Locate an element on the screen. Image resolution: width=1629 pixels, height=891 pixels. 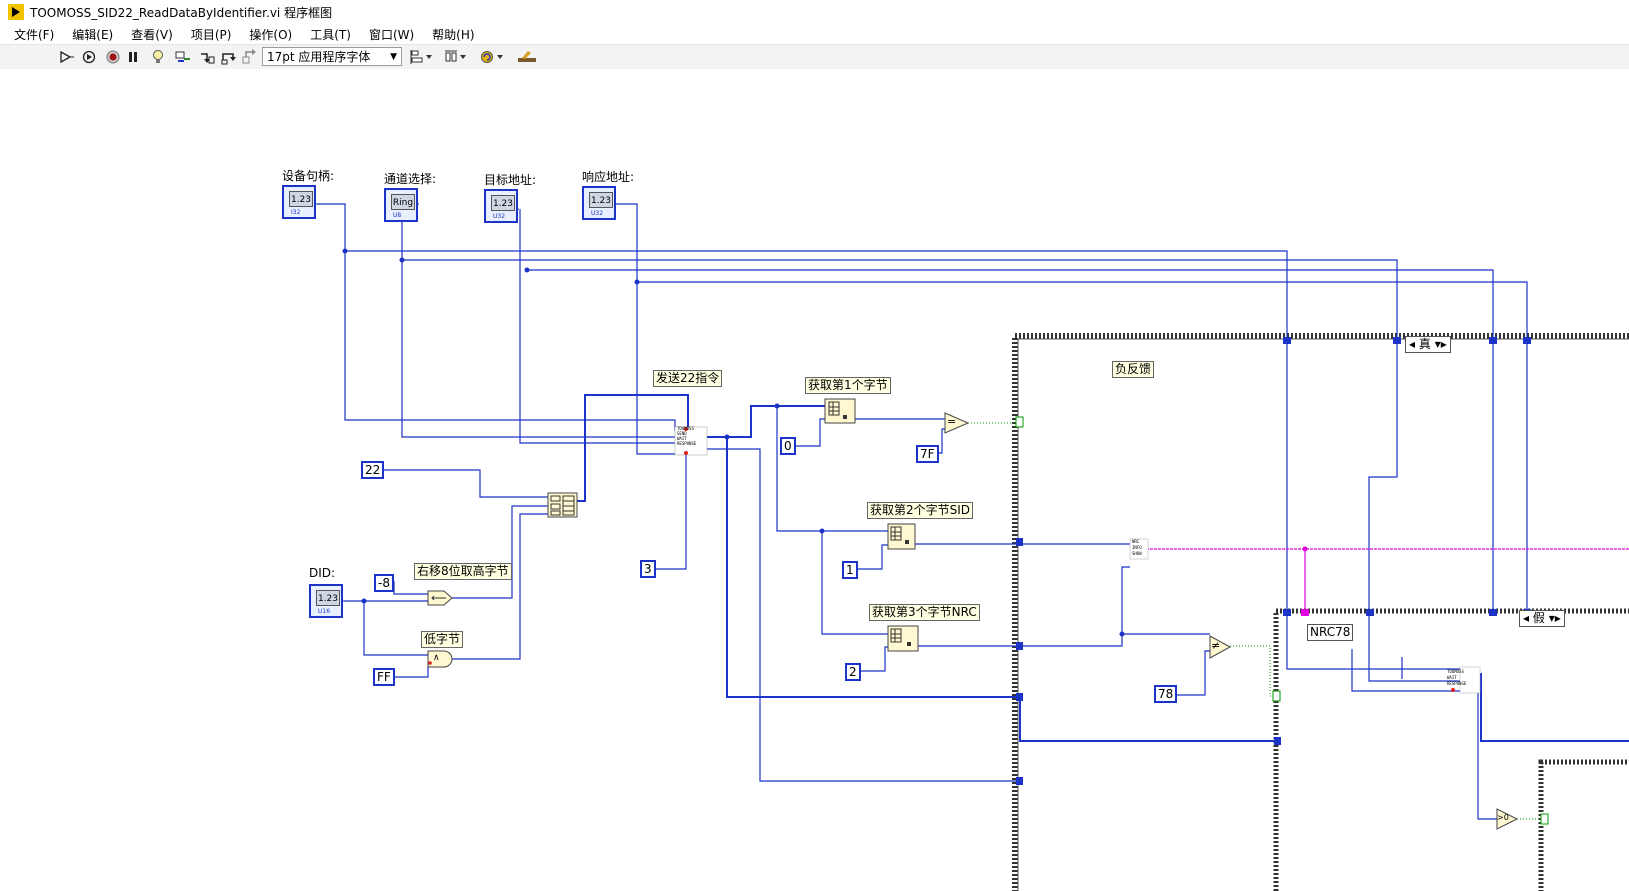
case-selector-inner: ◂ 假 ▾▸ is located at coordinates (1542, 618).